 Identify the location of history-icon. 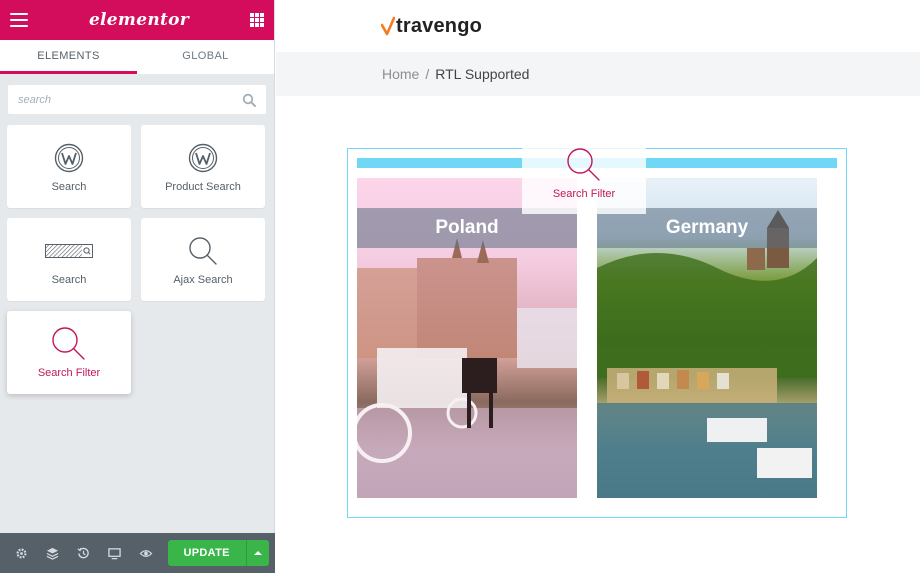
(83, 553).